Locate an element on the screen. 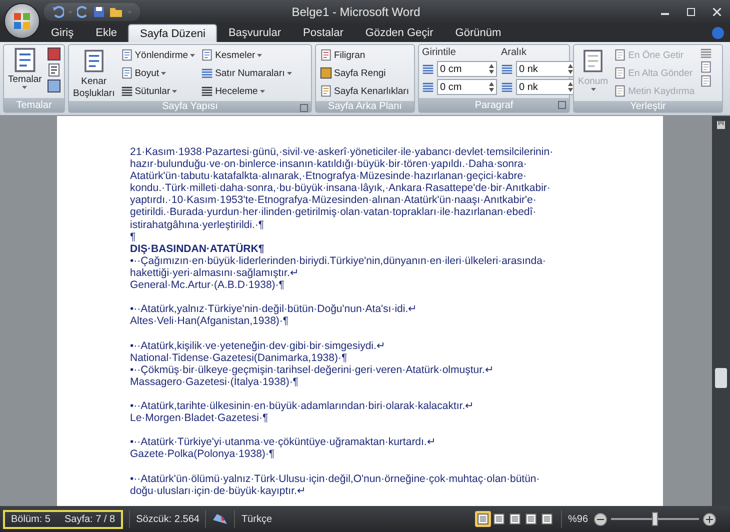 The height and width of the screenshot is (532, 730). document-text-line: •··Atatürk·Türkiye'yi·utanma·ve·çöküntüye·uğramaktan·kurtardı.↵ is located at coordinates (283, 442).